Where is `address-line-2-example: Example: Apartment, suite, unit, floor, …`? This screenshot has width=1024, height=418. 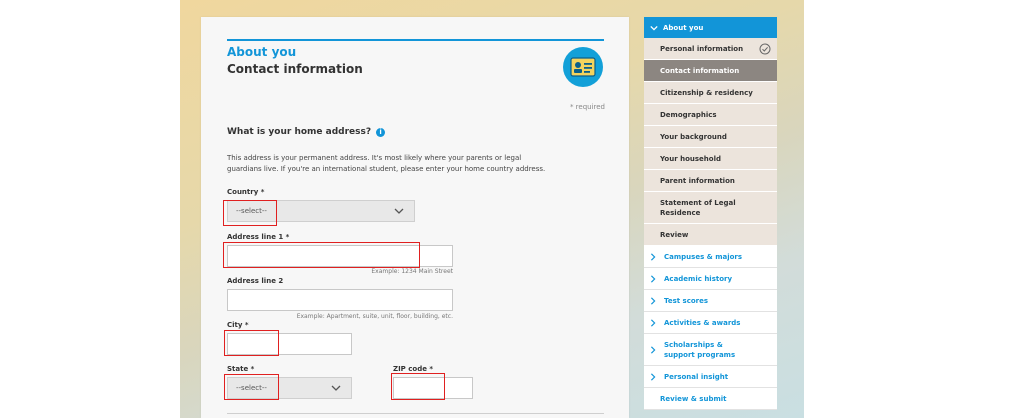
address-line-2-example: Example: Apartment, suite, unit, floor, … is located at coordinates (374, 316).